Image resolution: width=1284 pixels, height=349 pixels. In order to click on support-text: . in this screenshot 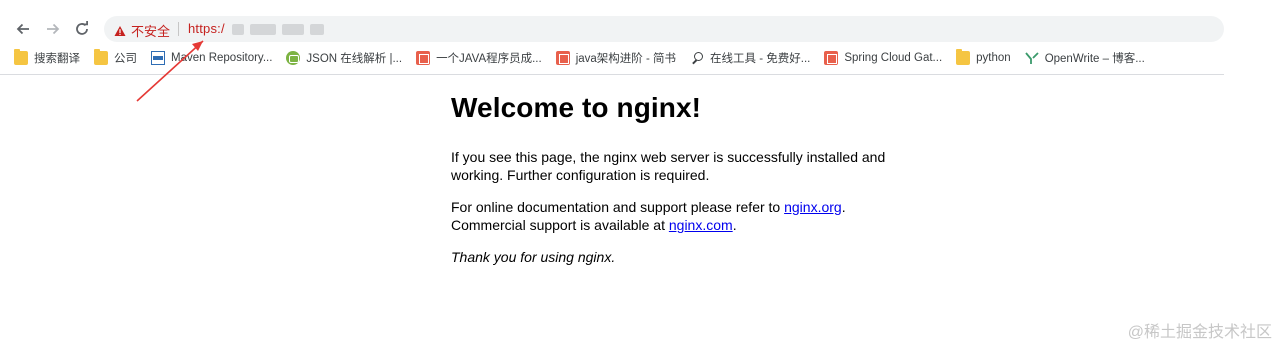, I will do `click(734, 225)`.